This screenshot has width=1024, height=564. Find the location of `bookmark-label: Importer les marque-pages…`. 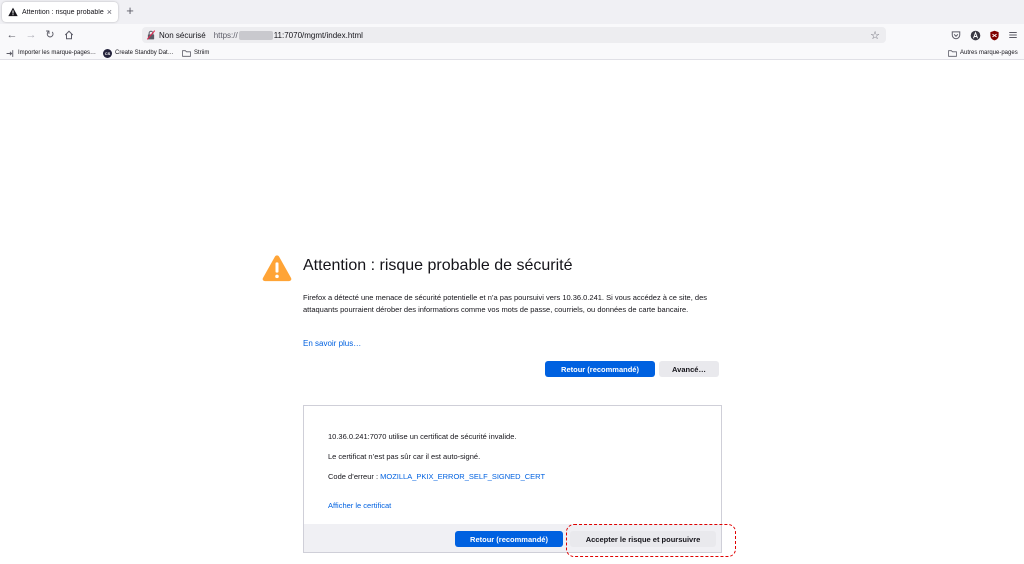

bookmark-label: Importer les marque-pages… is located at coordinates (57, 53).